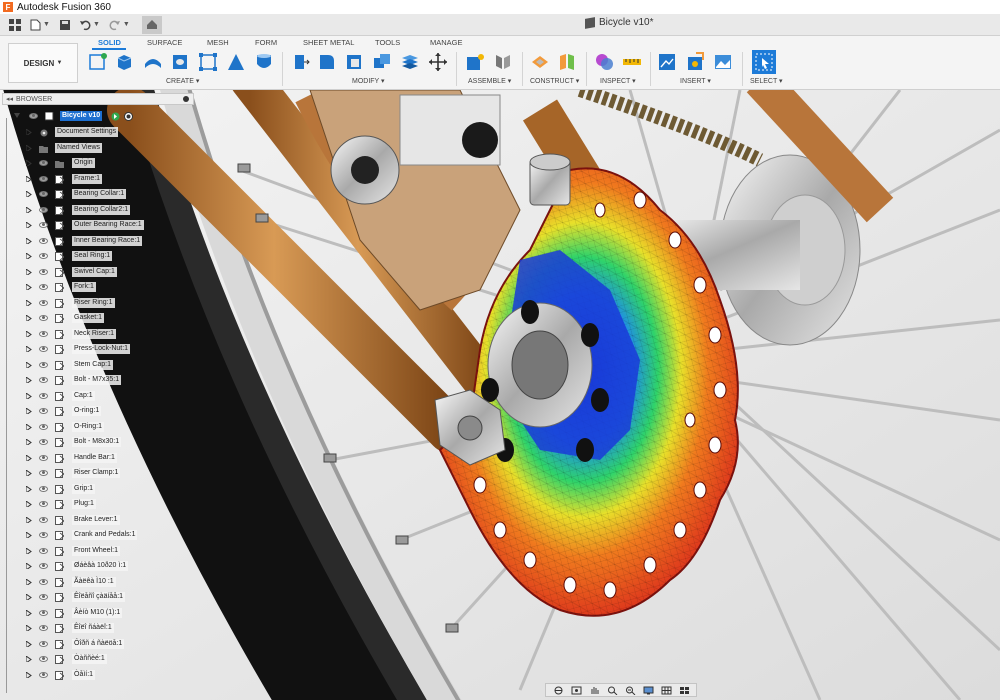 The image size is (1000, 700). I want to click on shell-button, so click(354, 62).